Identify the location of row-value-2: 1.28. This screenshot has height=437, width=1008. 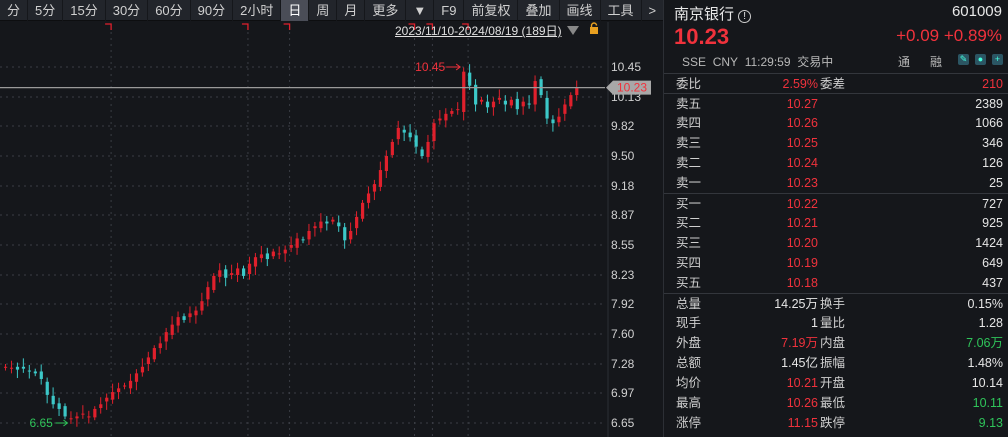
(990, 323).